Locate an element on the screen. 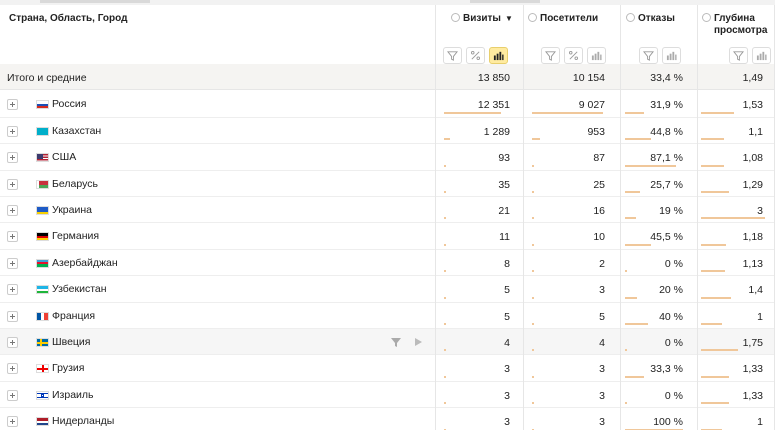 The width and height of the screenshot is (775, 430). barchart-button-visits is located at coordinates (498, 55).